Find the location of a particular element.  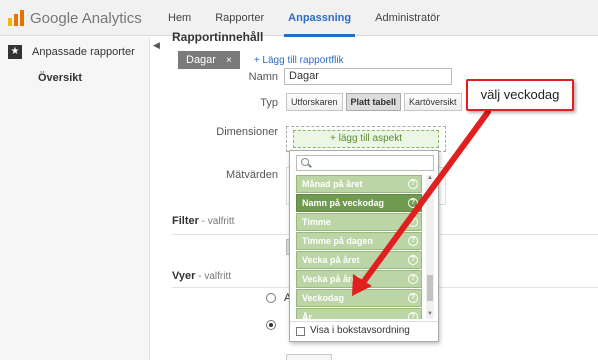

filter-optional: - valfritt is located at coordinates (216, 221).